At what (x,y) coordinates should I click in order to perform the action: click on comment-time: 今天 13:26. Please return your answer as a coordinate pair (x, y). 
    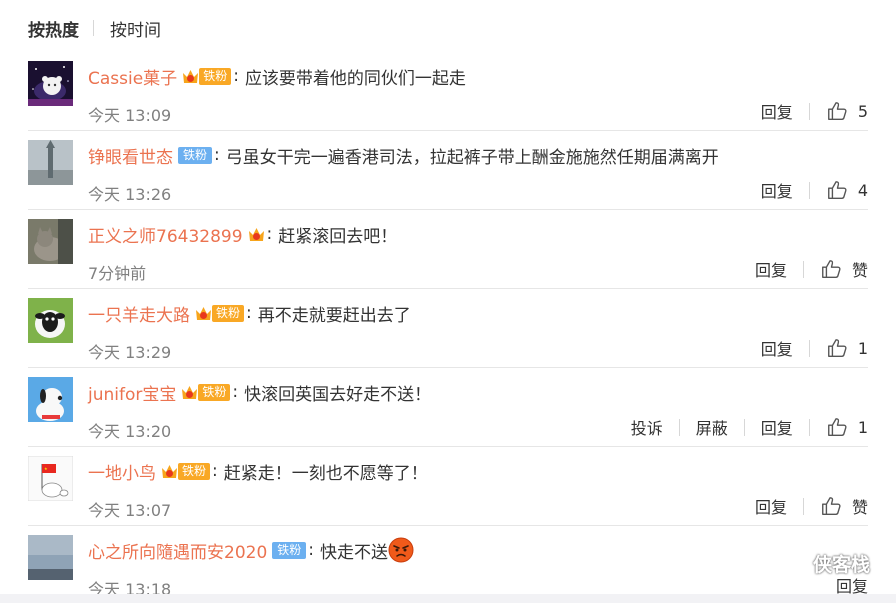
    Looking at the image, I should click on (130, 194).